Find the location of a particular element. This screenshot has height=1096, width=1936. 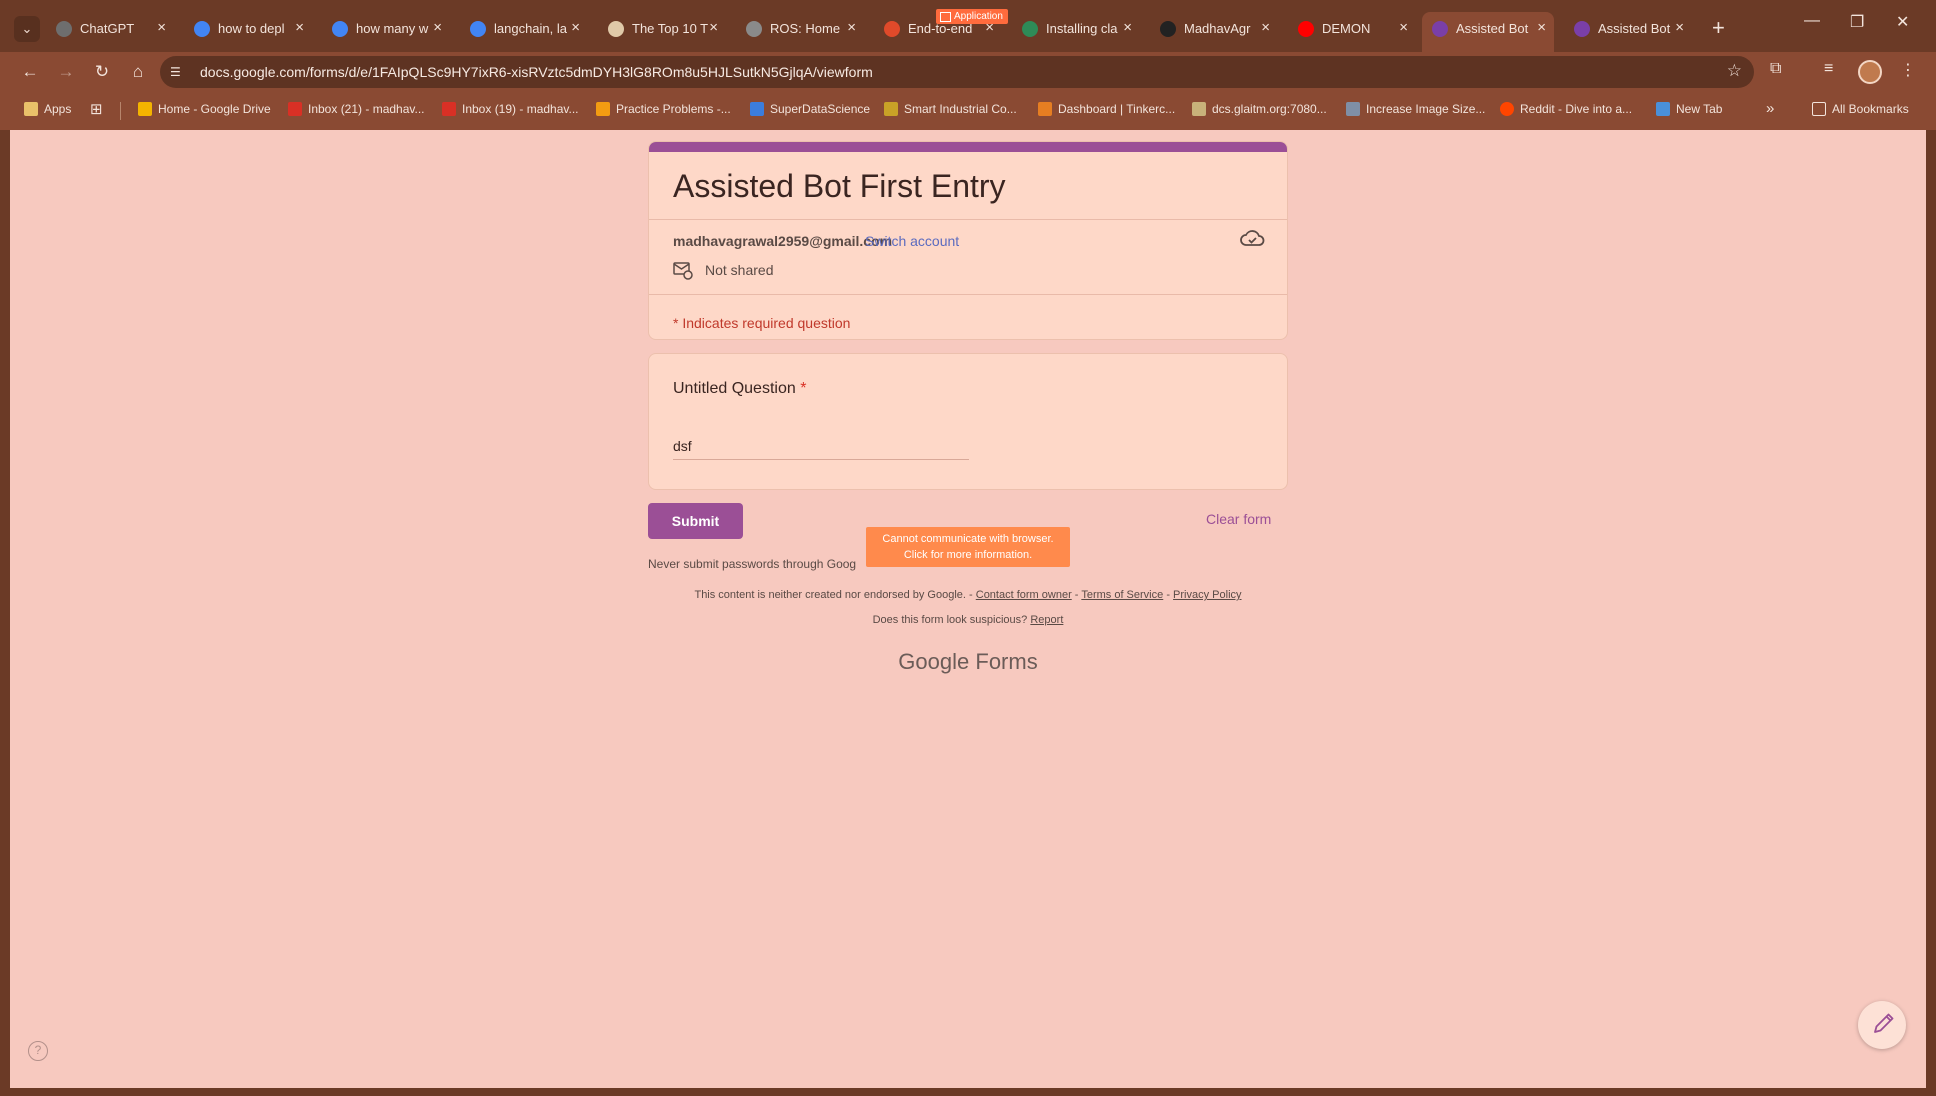

submit-button: Submit is located at coordinates (695, 521).